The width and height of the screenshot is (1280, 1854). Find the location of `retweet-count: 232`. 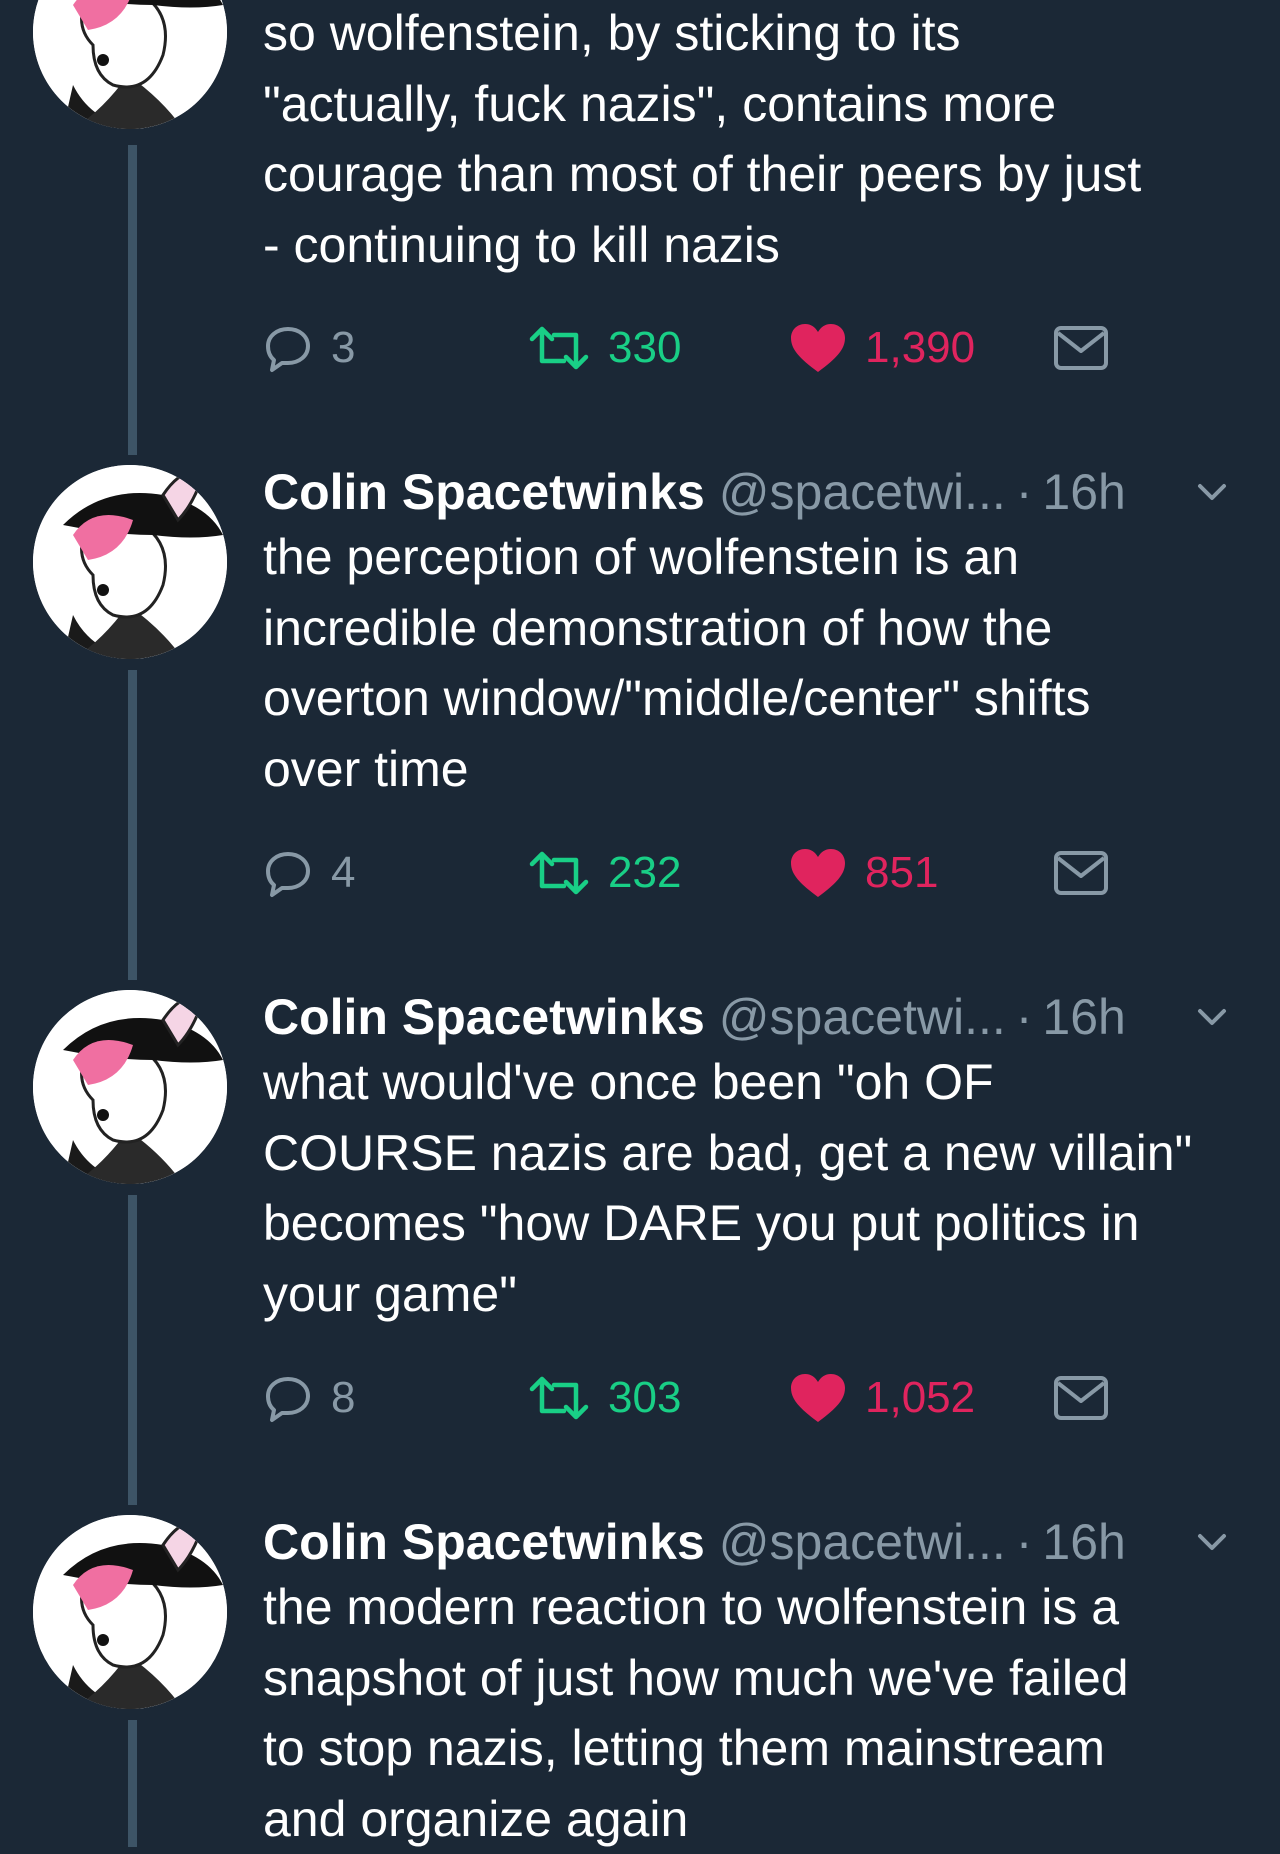

retweet-count: 232 is located at coordinates (645, 872).